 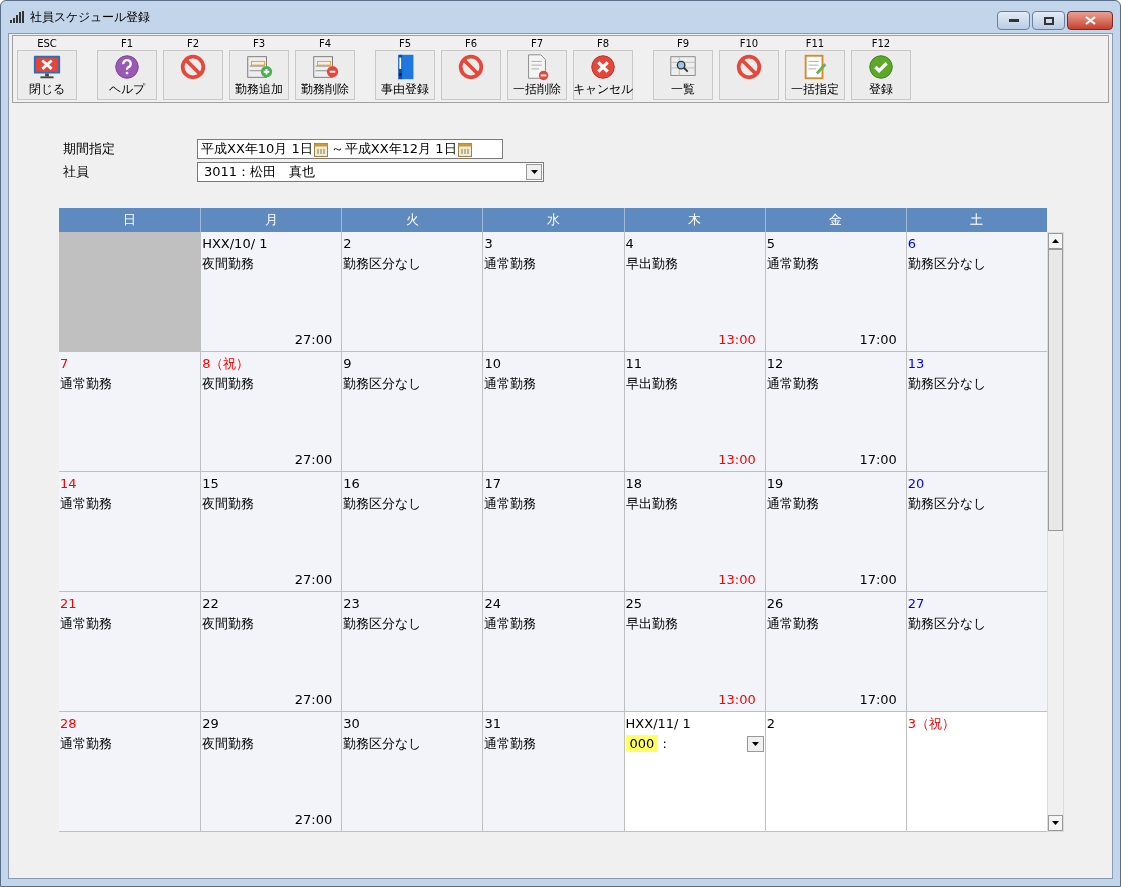 I want to click on function-key-label: F11, so click(x=815, y=43).